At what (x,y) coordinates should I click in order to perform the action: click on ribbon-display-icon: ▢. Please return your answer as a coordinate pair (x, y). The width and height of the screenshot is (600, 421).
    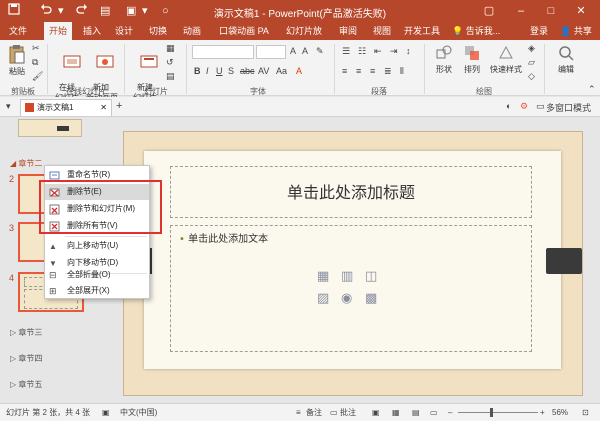
    Looking at the image, I should click on (489, 11).